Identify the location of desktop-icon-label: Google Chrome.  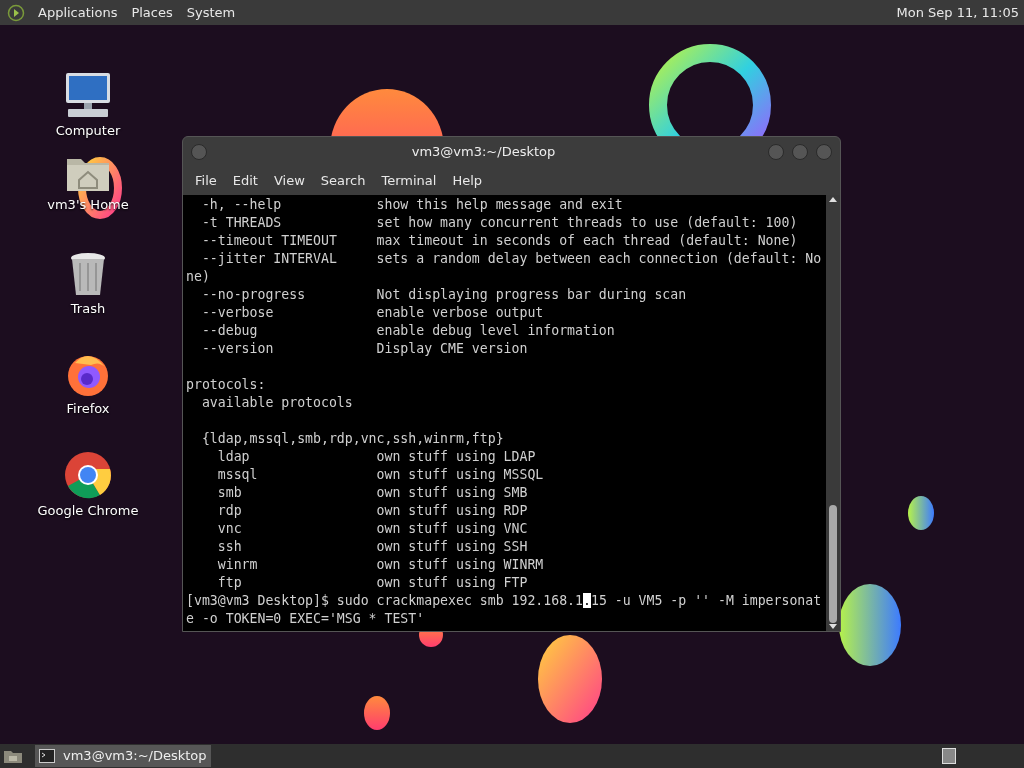
(88, 511).